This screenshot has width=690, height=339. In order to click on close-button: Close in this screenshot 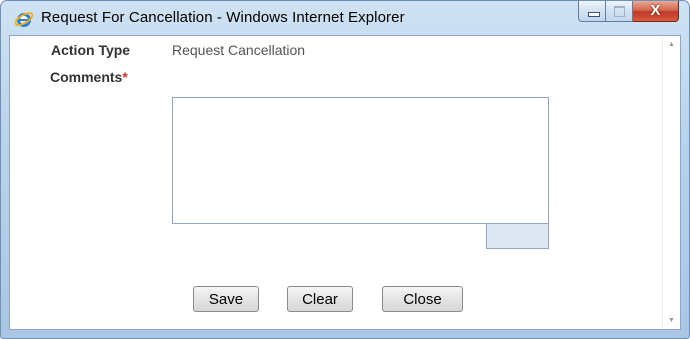, I will do `click(422, 299)`.